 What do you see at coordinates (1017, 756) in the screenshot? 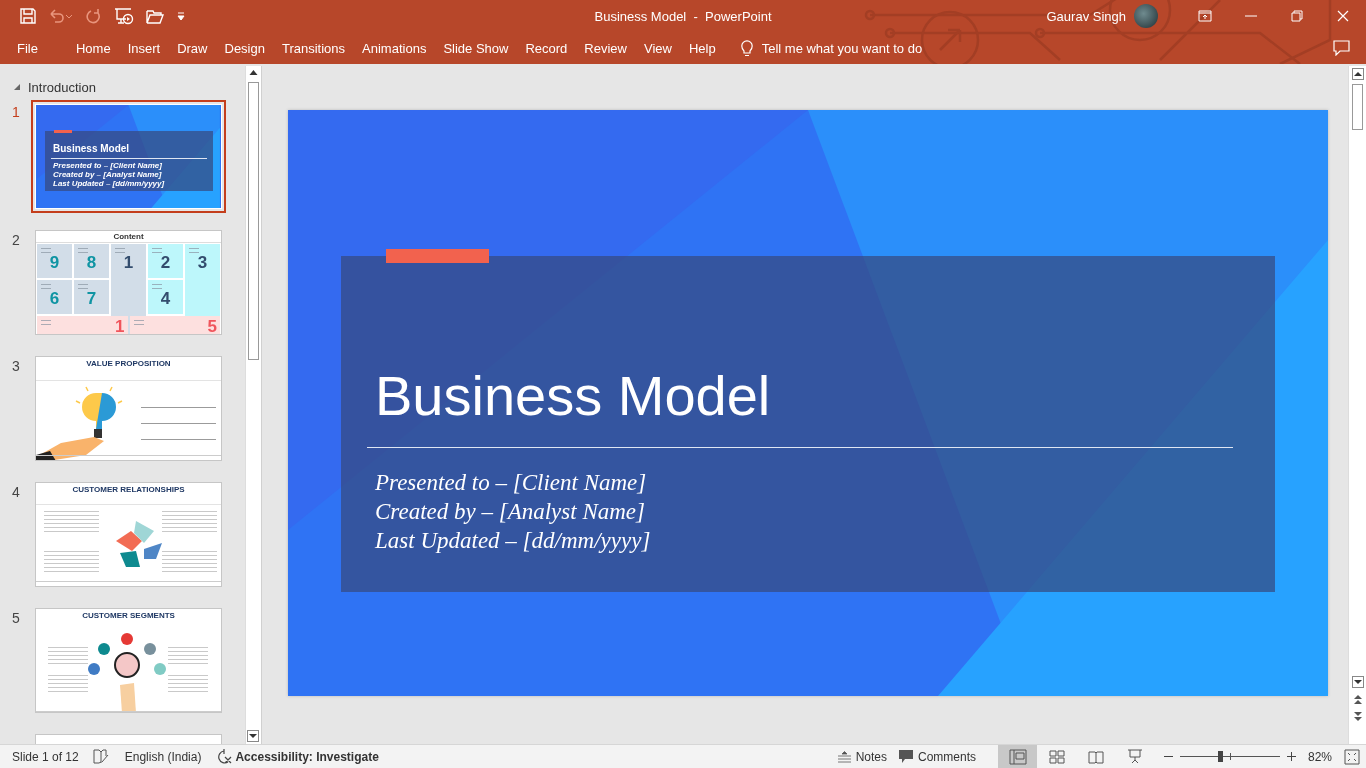
I see `normal-view-icon` at bounding box center [1017, 756].